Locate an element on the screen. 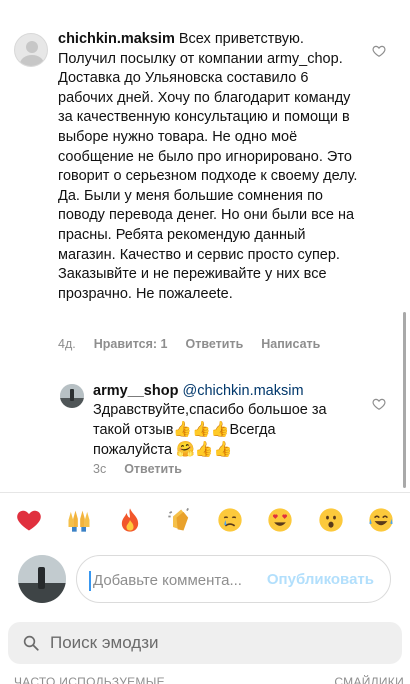  emoji-search-field: Поиск эмодзи is located at coordinates (205, 643).